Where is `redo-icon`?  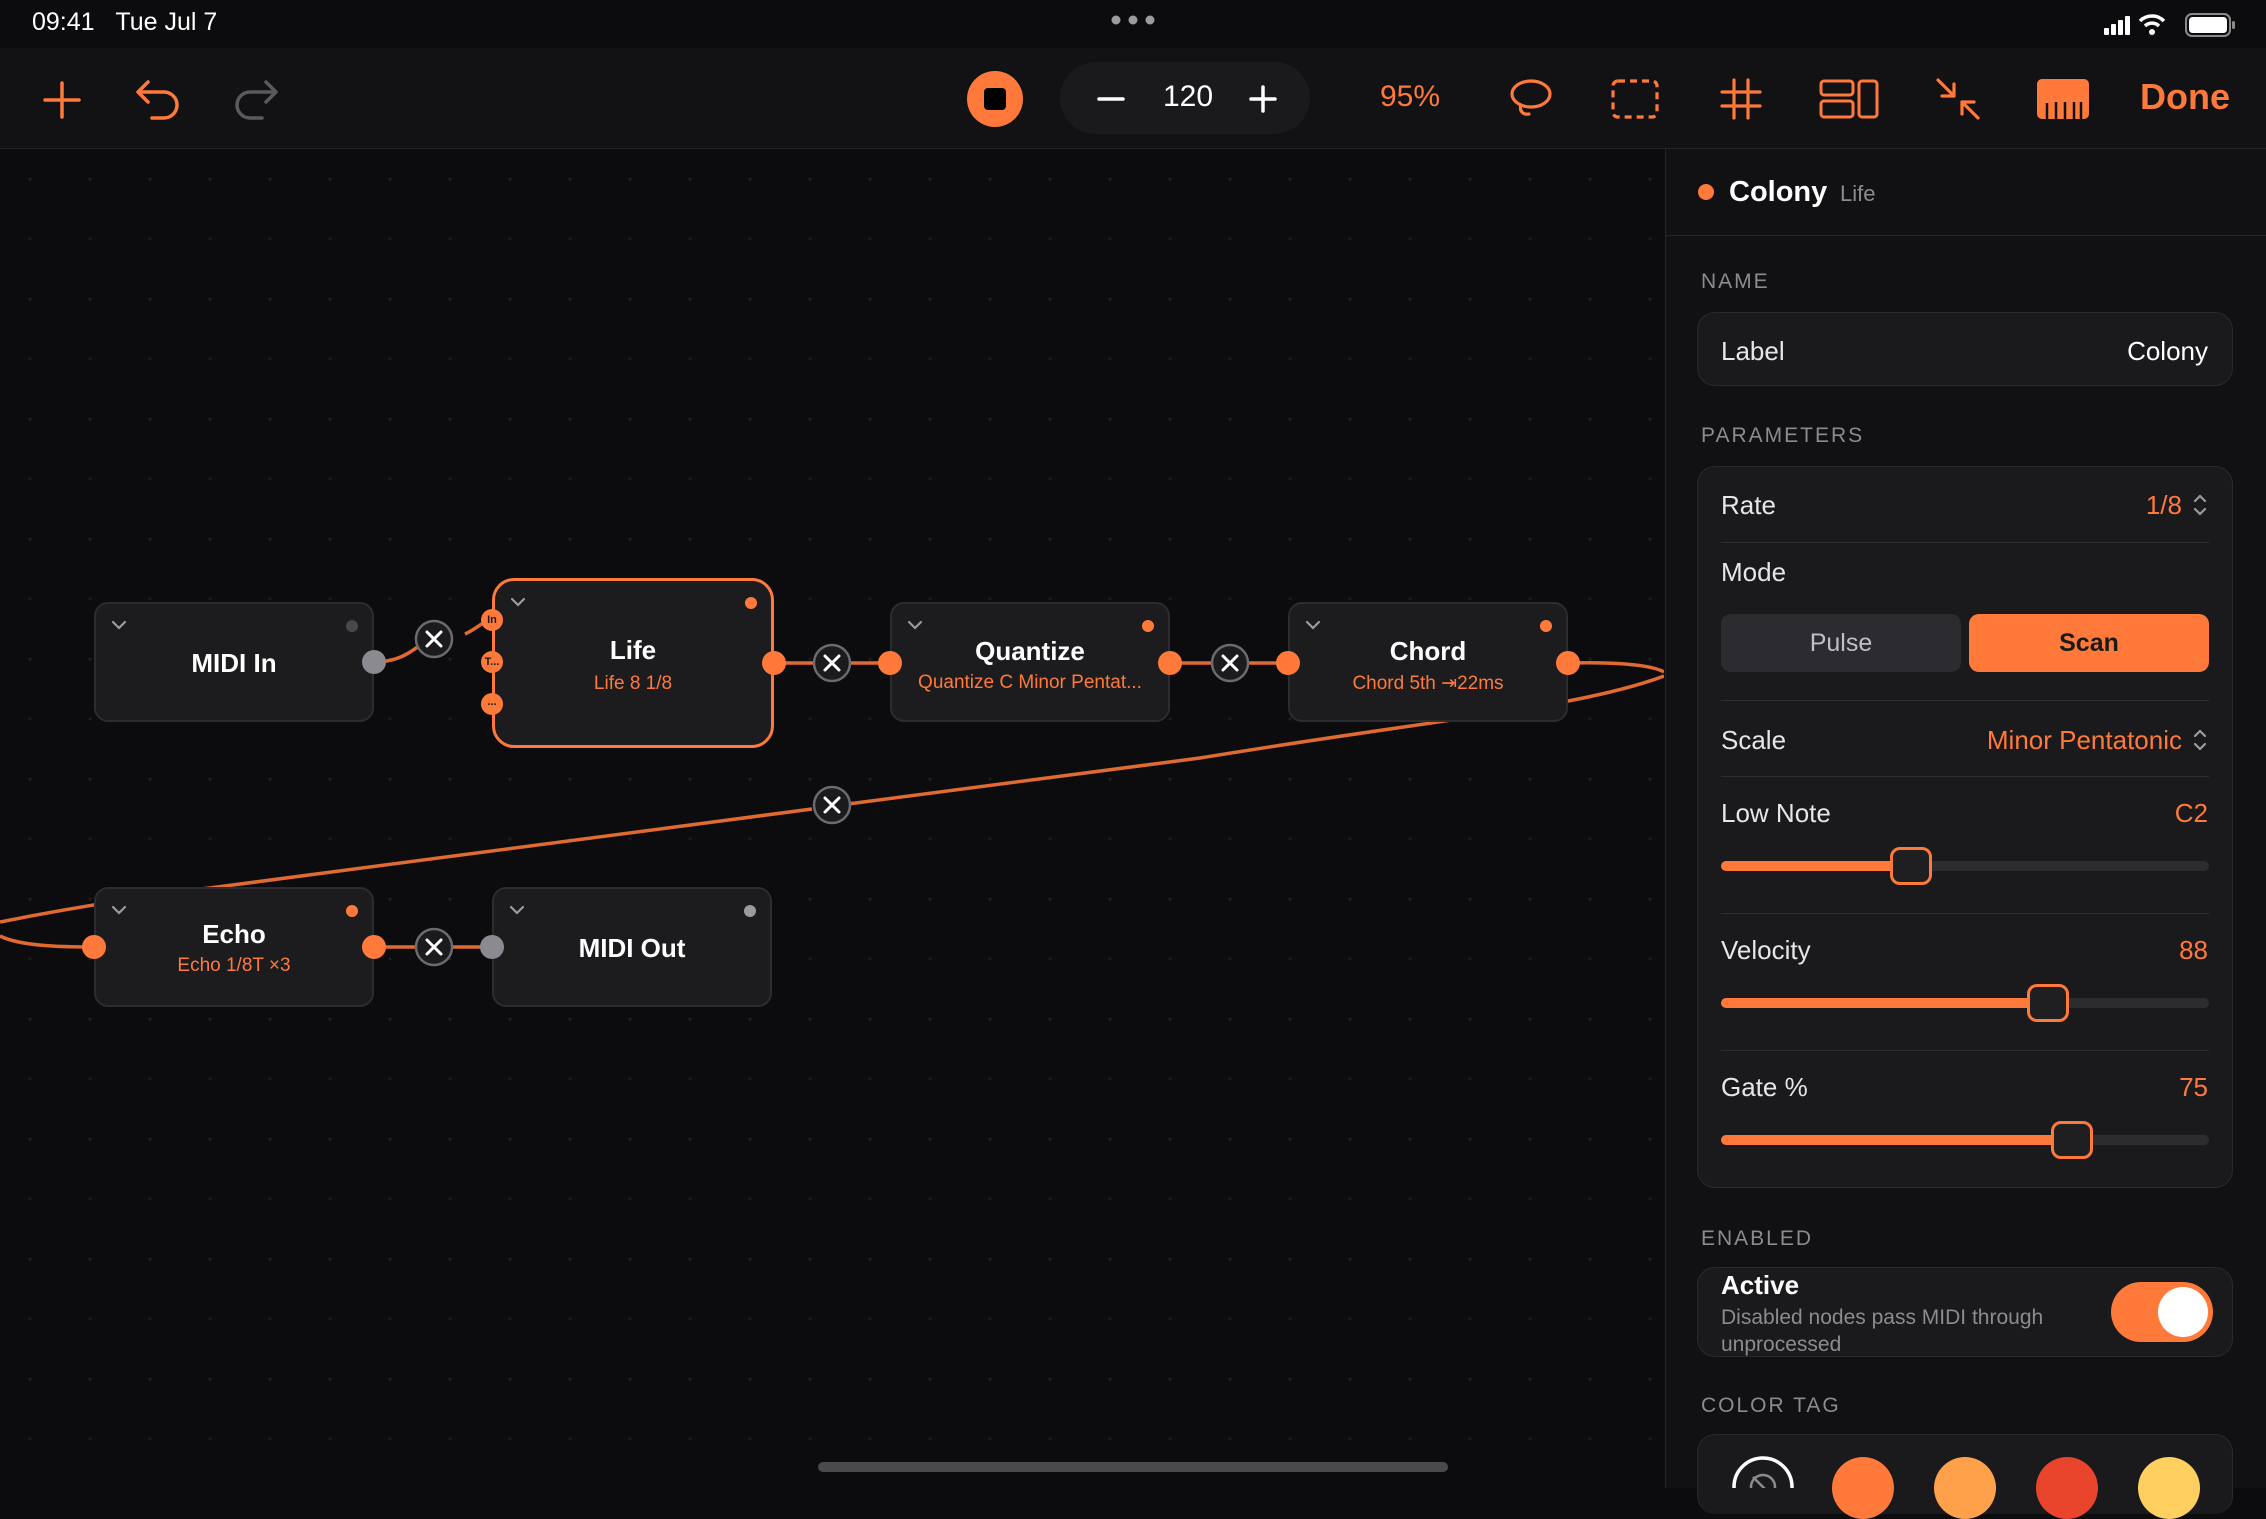 redo-icon is located at coordinates (256, 99).